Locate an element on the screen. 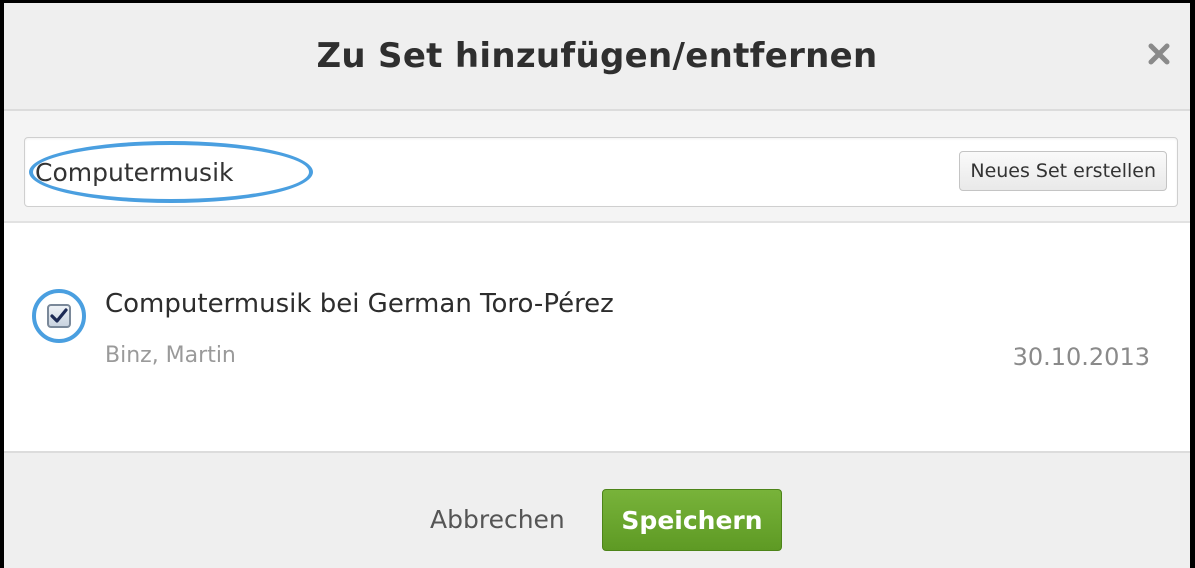 This screenshot has height=568, width=1195. checkmark-icon is located at coordinates (59, 315).